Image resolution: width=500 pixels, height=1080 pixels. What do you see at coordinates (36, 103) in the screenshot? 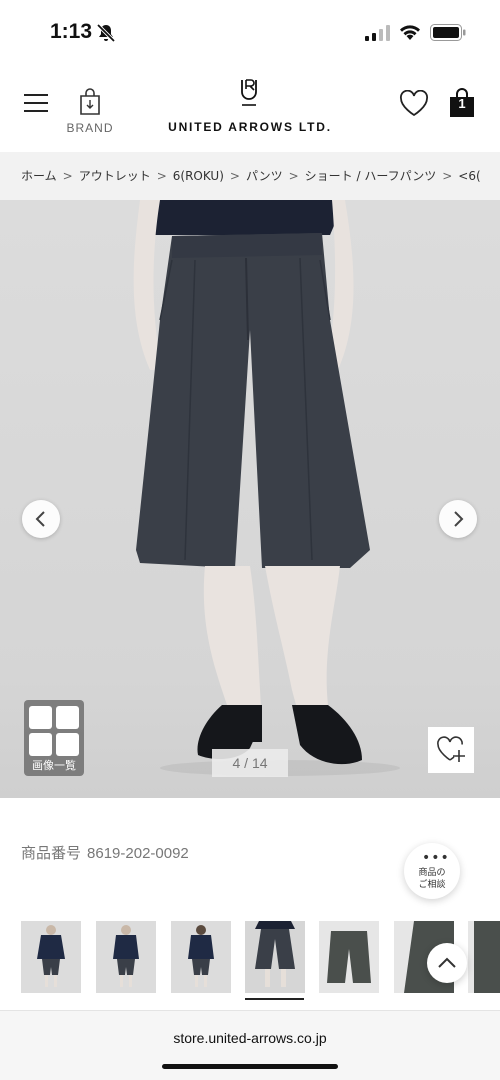
I see `hamburger-menu-icon` at bounding box center [36, 103].